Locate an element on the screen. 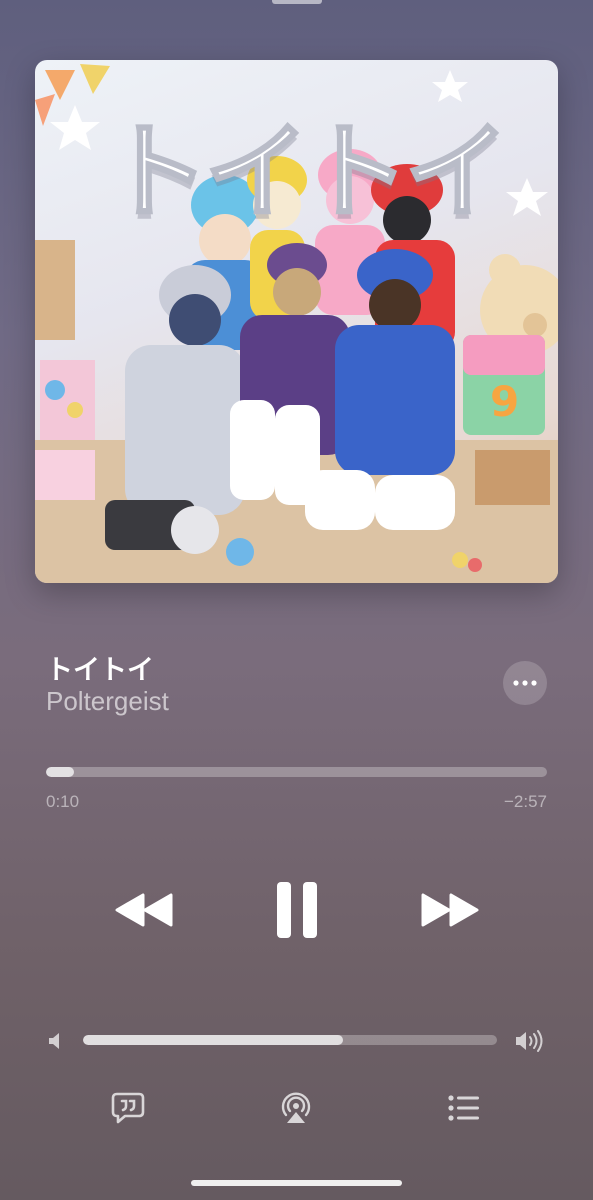  remaining-time: −2:57 is located at coordinates (525, 801).